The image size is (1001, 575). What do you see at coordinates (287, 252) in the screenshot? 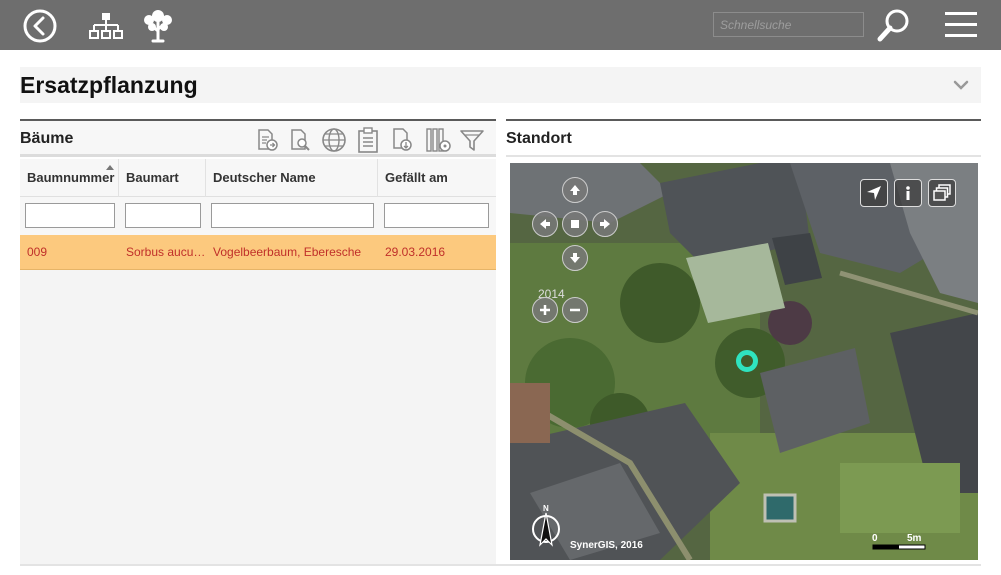
I see `cell-deutscher-name: Vogelbeerbaum, Eberesche` at bounding box center [287, 252].